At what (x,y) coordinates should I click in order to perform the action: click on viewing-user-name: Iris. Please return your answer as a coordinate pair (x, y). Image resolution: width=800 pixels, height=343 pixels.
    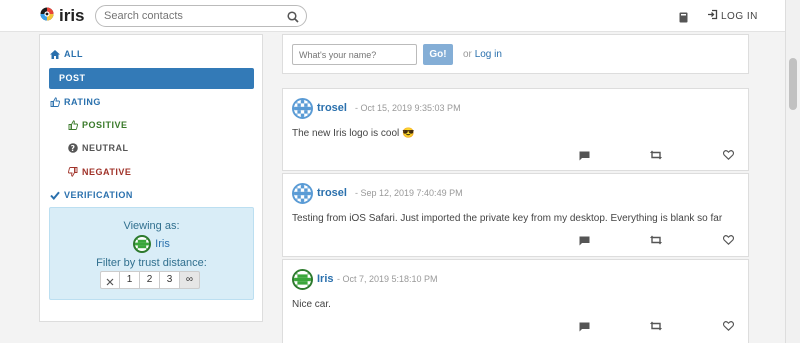
    Looking at the image, I should click on (162, 244).